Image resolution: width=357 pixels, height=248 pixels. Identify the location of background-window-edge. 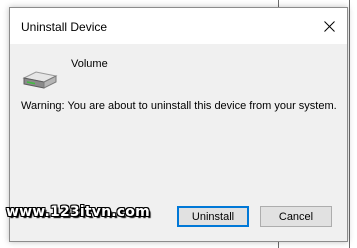
(349, 124).